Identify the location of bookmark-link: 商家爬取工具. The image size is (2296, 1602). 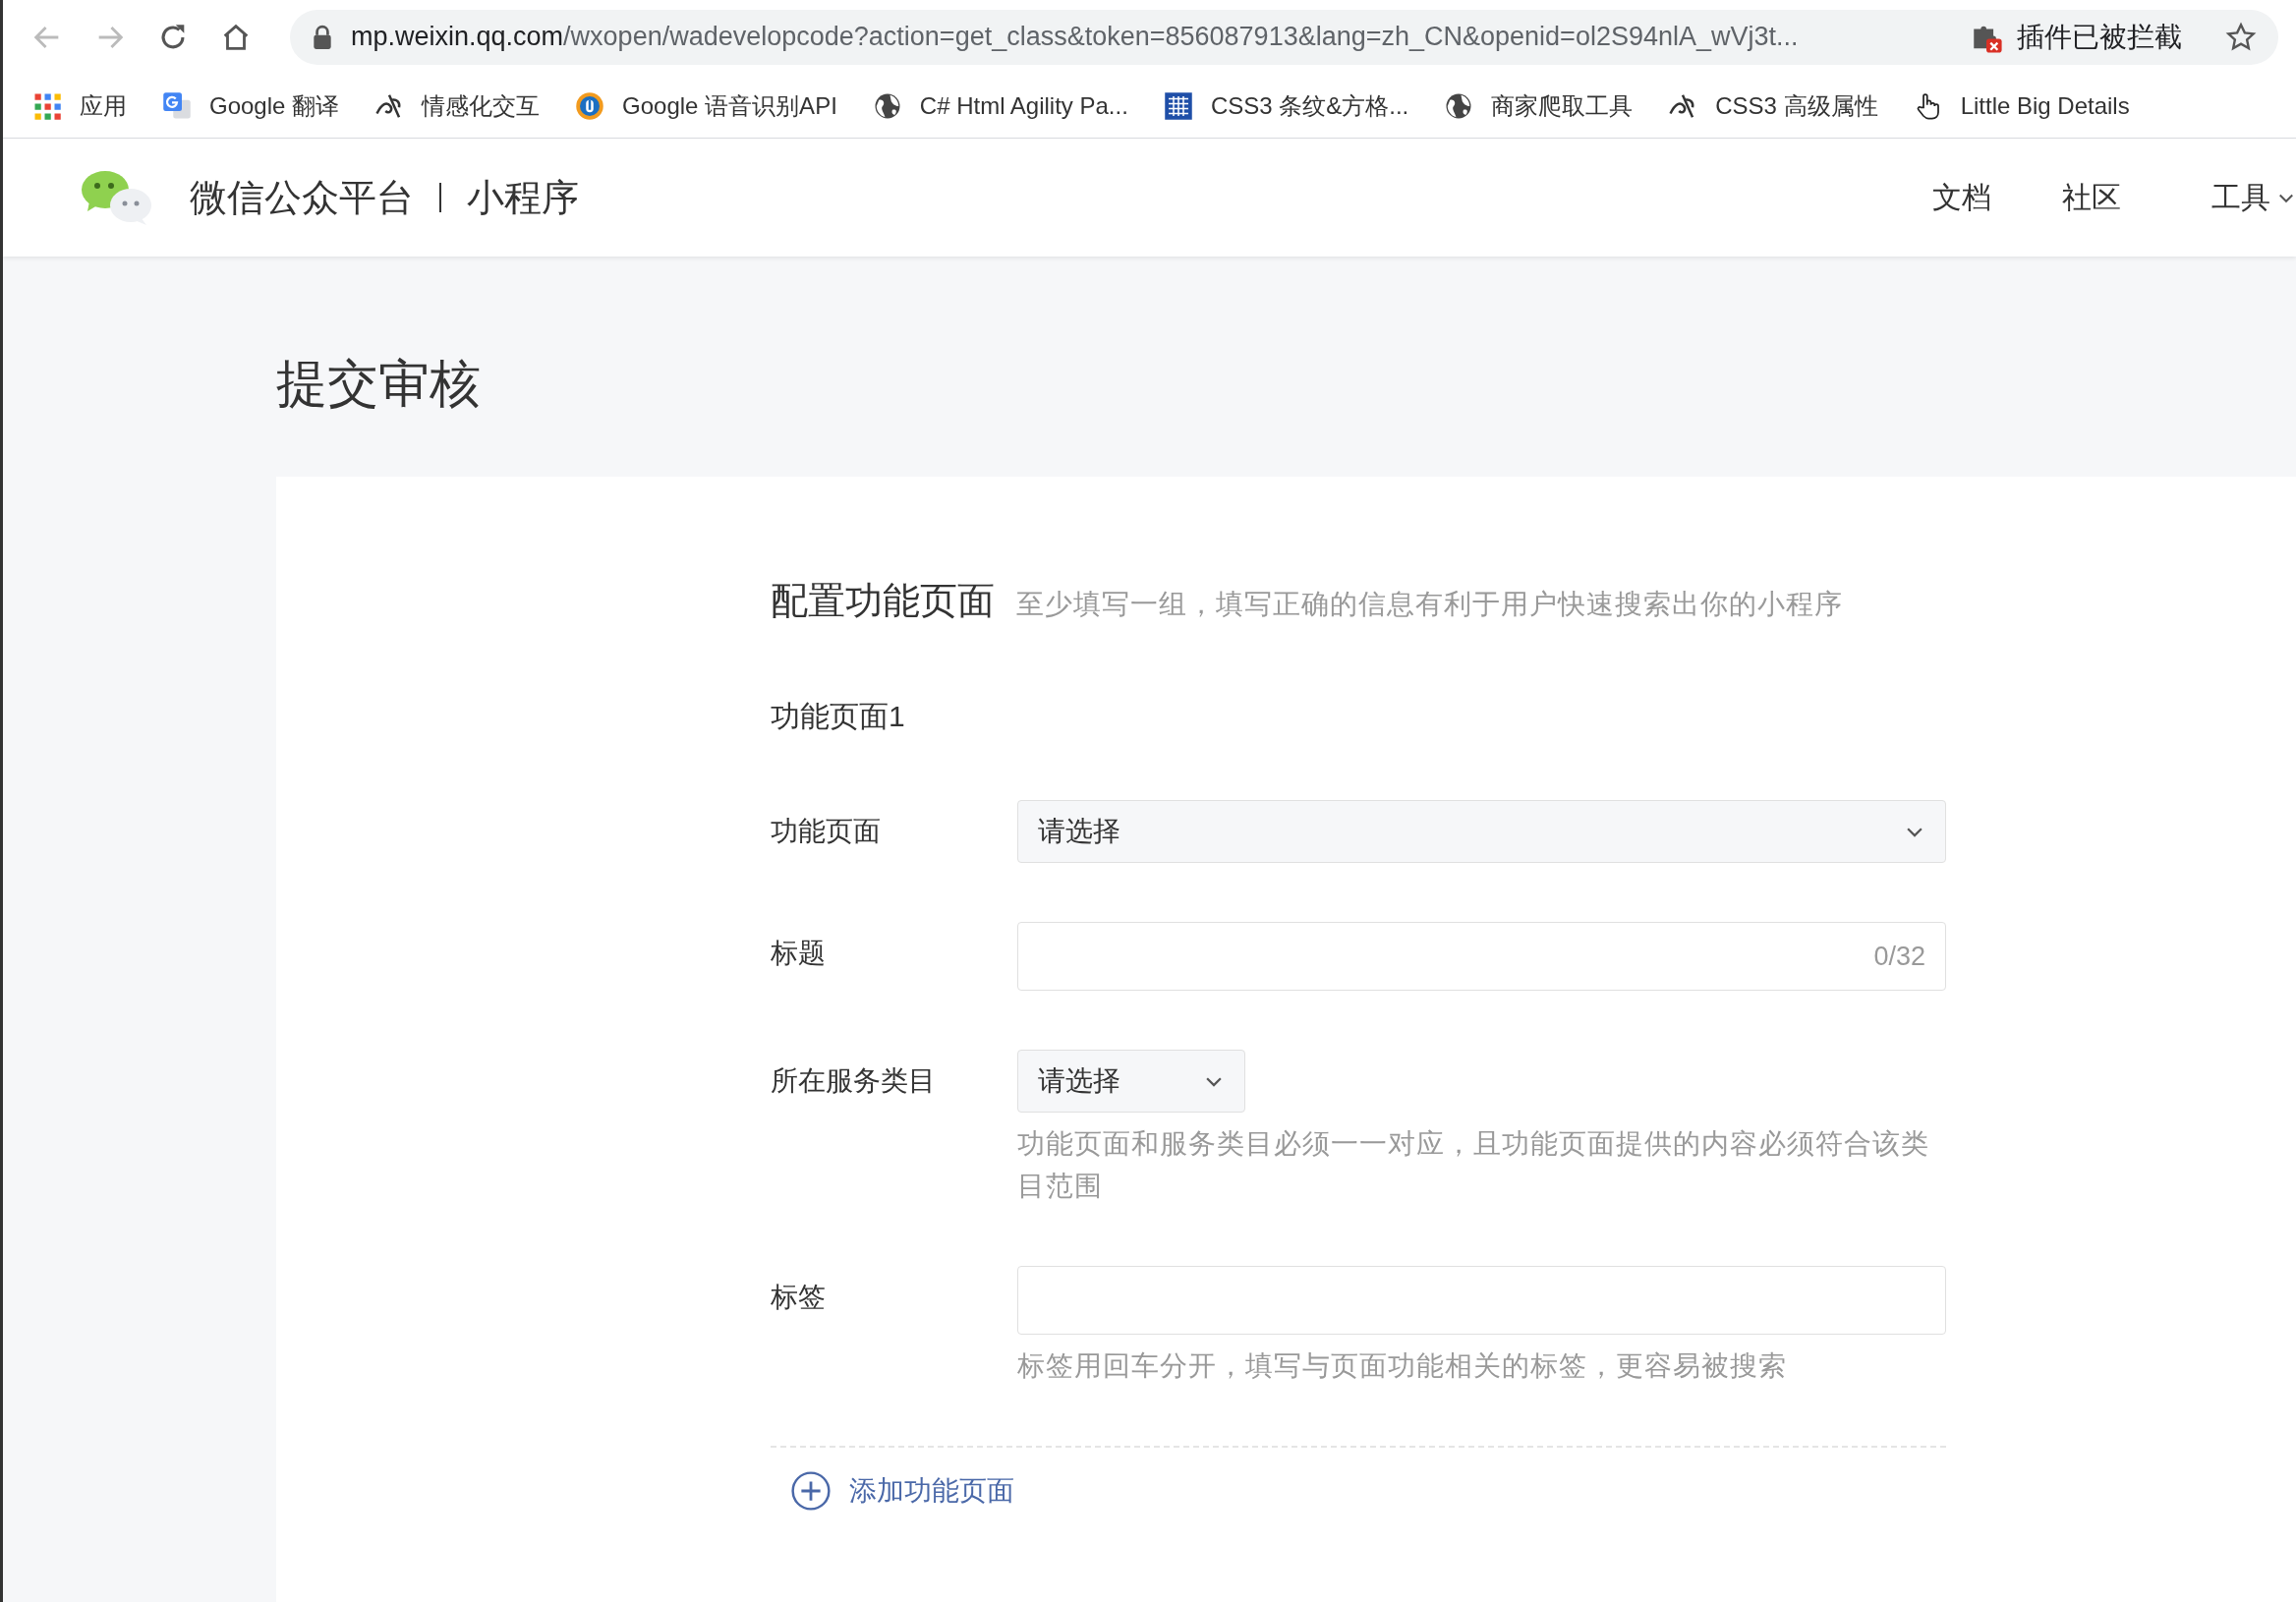
(1539, 105).